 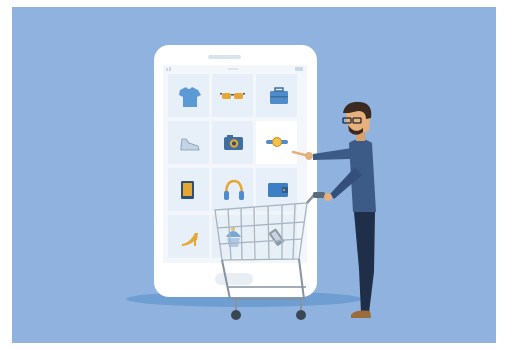 What do you see at coordinates (299, 69) in the screenshot?
I see `battery-icon` at bounding box center [299, 69].